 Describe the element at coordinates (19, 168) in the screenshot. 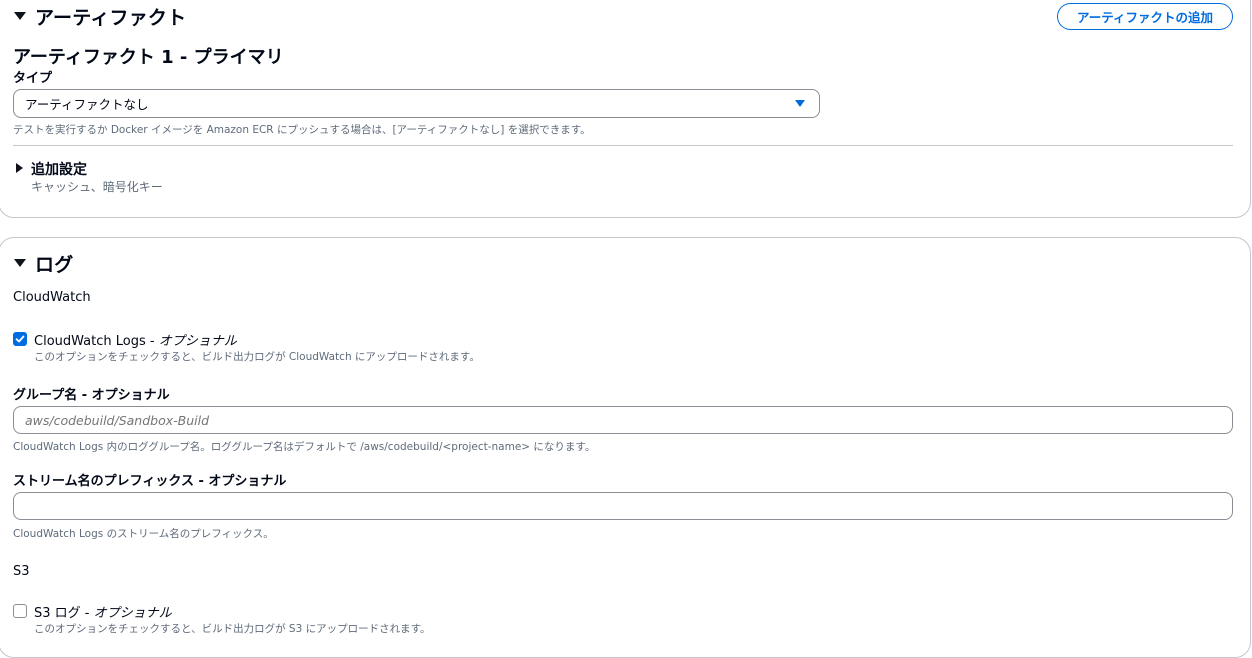

I see `expand-additional-settings-icon` at that location.